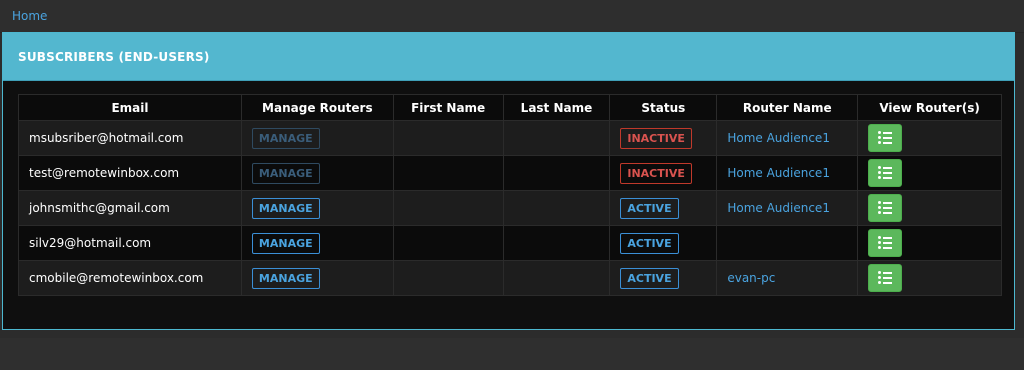  I want to click on email-cell: test@remotewinbox.com, so click(130, 173).